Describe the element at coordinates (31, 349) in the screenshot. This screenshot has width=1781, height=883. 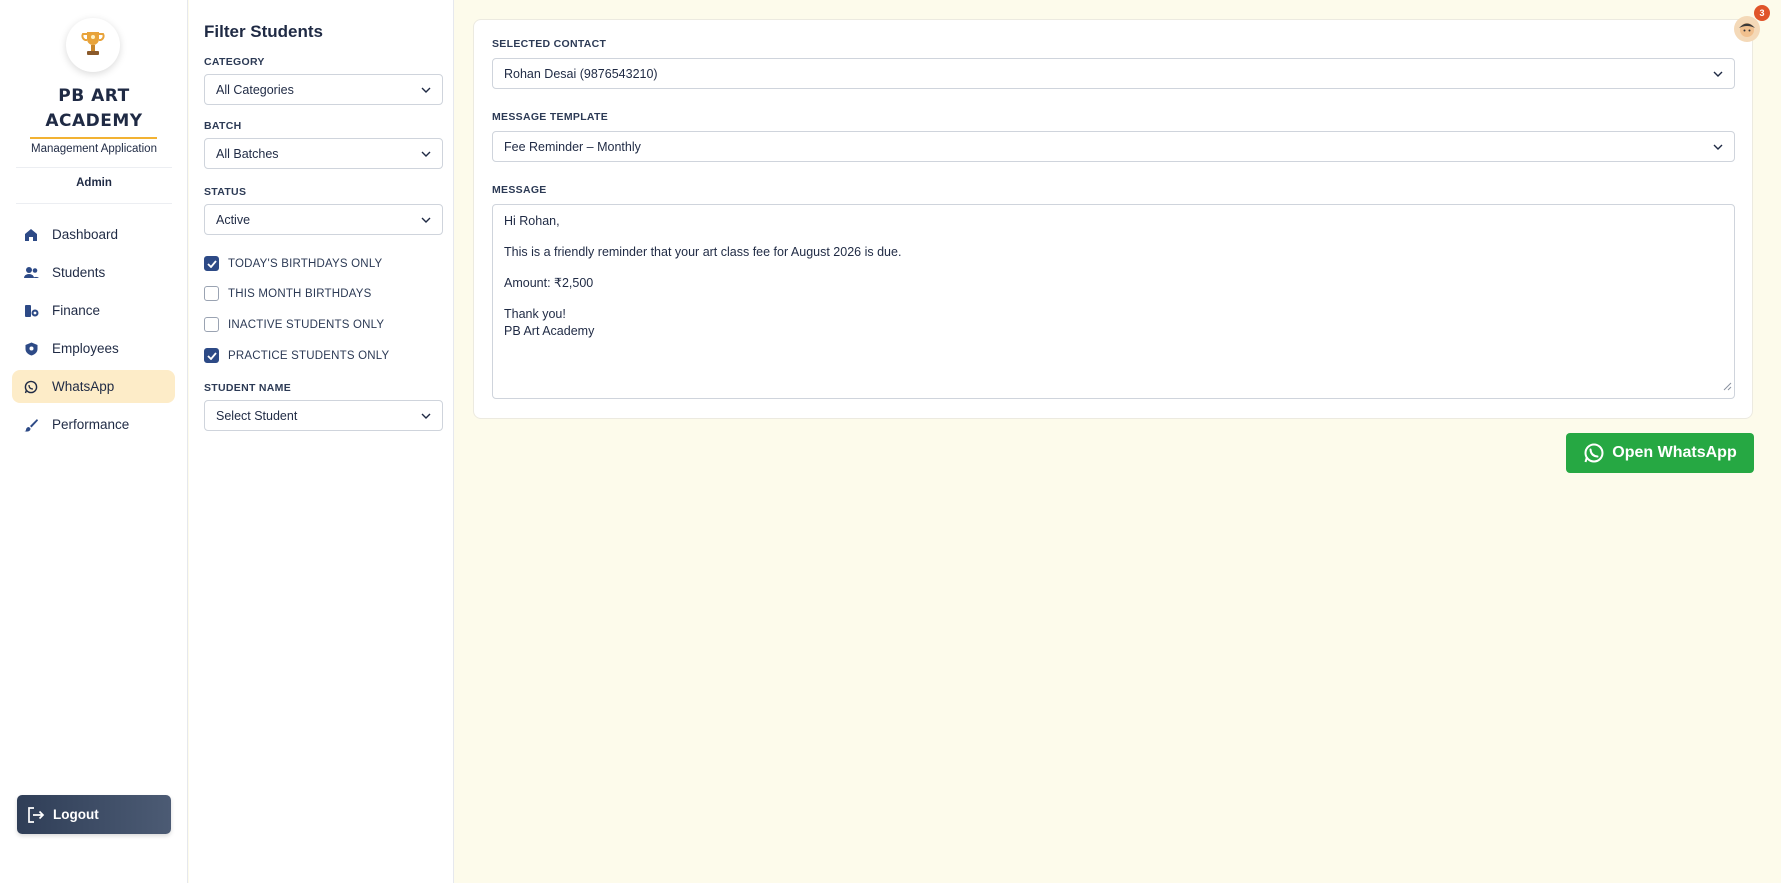
I see `shield-icon` at that location.